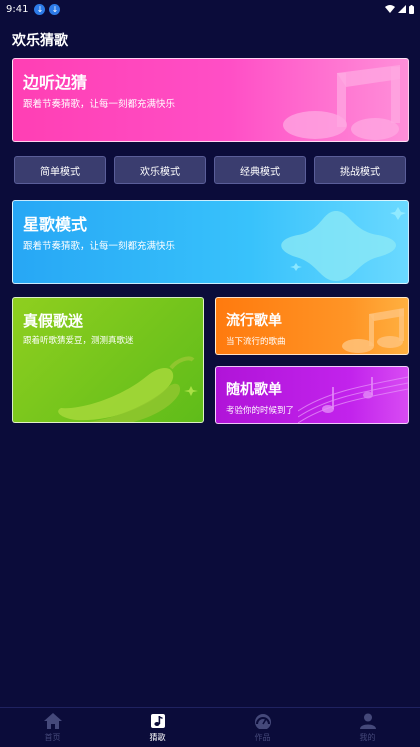 This screenshot has width=420, height=747. Describe the element at coordinates (260, 170) in the screenshot. I see `mode-button-classic: 经典模式` at that location.